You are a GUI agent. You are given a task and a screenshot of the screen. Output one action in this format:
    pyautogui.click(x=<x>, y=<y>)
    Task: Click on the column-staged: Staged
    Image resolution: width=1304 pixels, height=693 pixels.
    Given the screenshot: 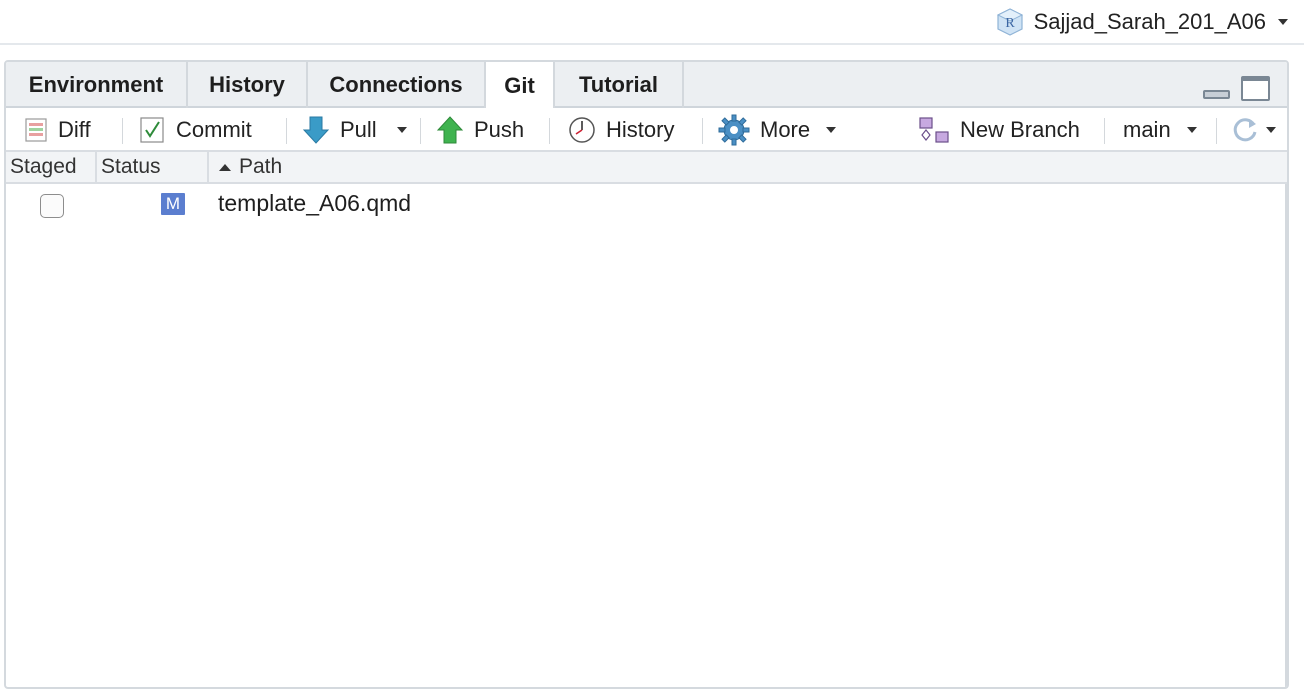 What is the action you would take?
    pyautogui.click(x=51, y=167)
    